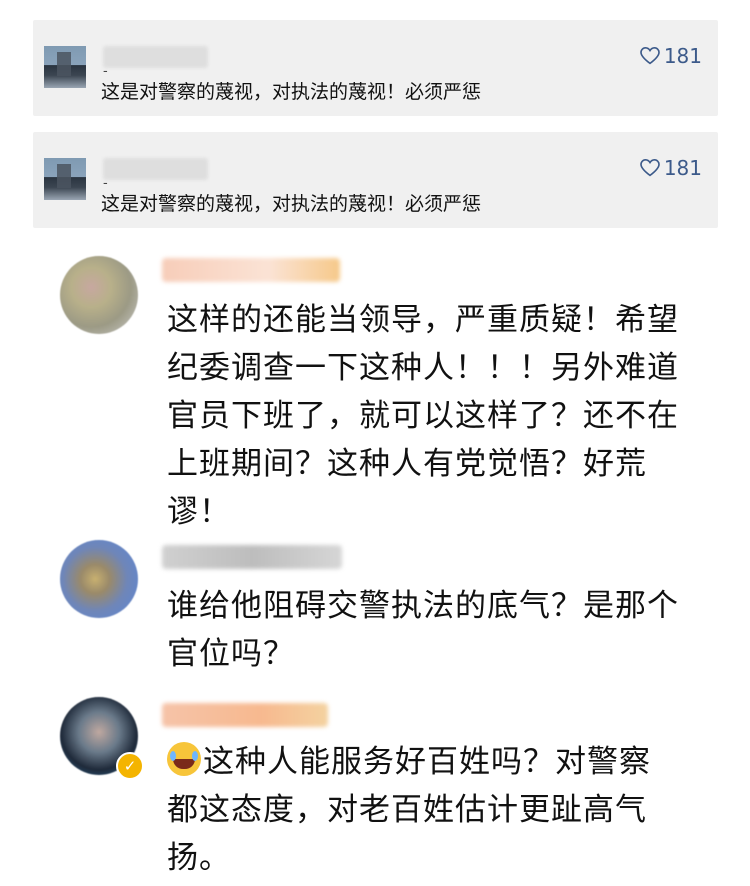 Image resolution: width=750 pixels, height=886 pixels. Describe the element at coordinates (407, 810) in the screenshot. I see `comment-line: 都这态度，对老百姓估计更趾高气` at that location.